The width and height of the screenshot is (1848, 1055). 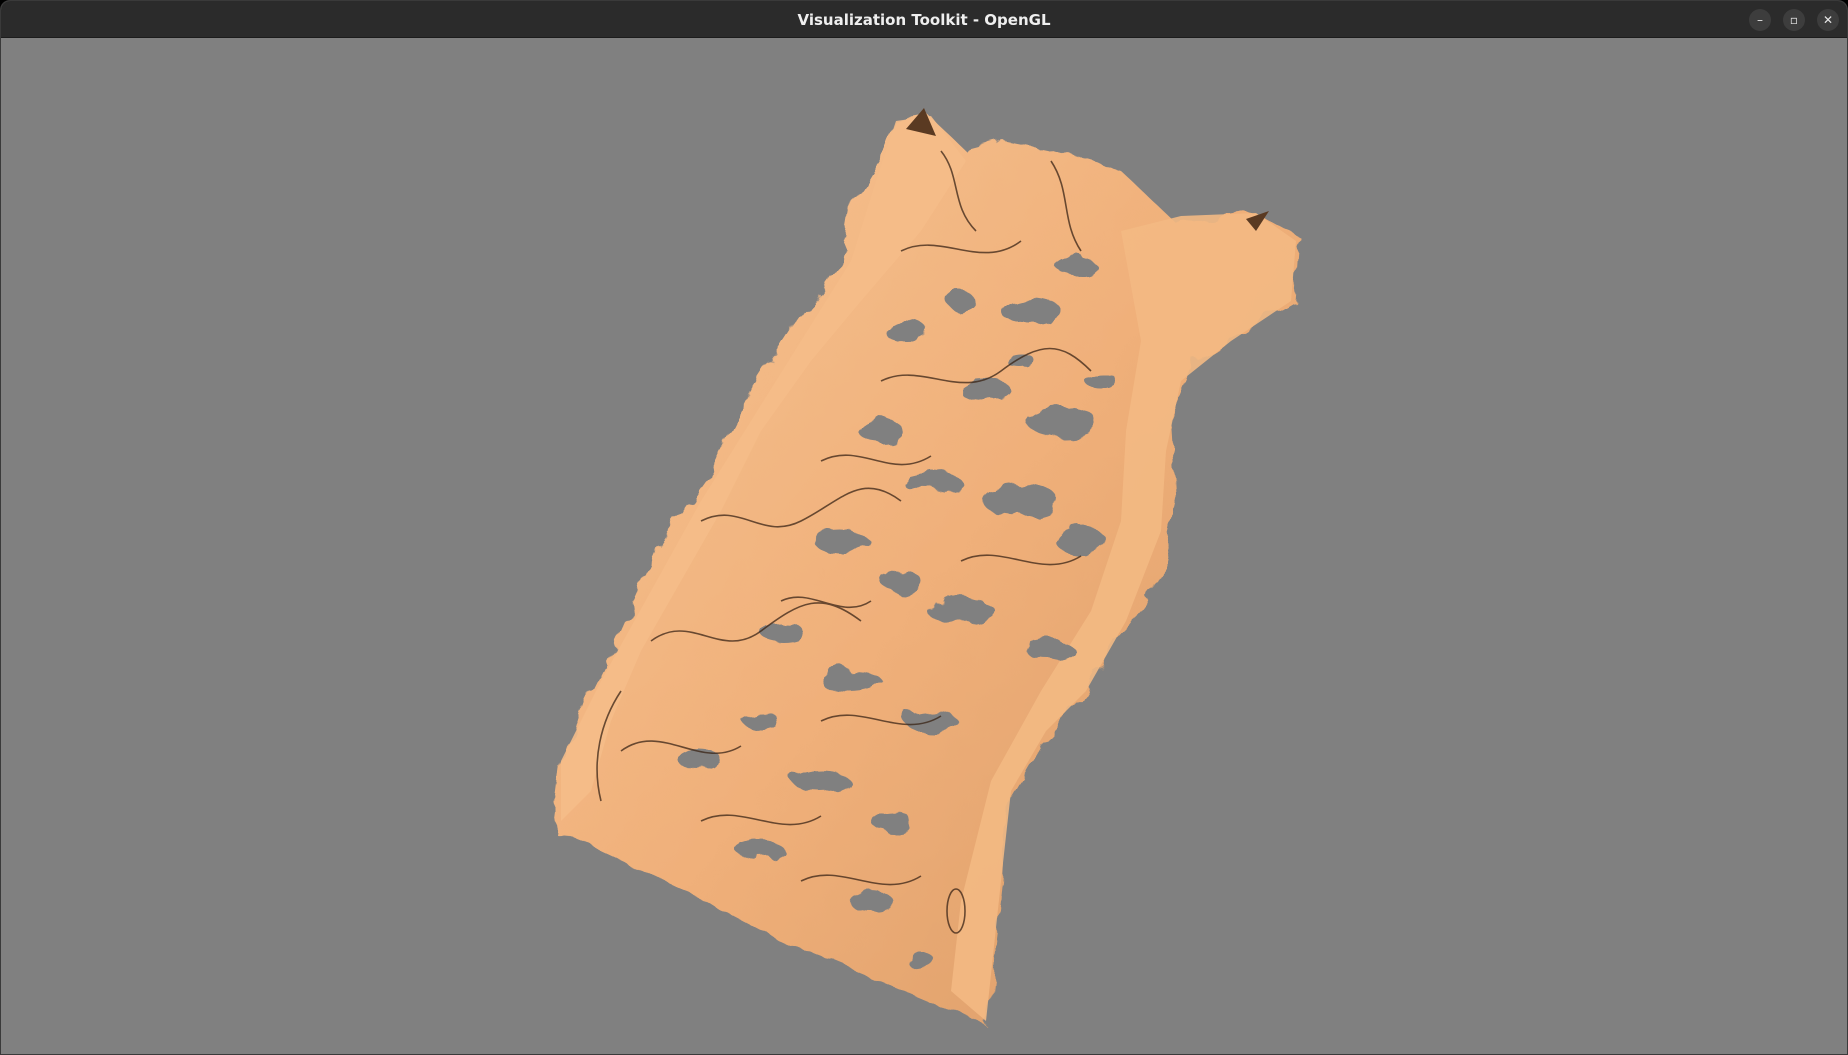 I want to click on window-title: Visualization Toolkit - OpenGL, so click(x=924, y=20).